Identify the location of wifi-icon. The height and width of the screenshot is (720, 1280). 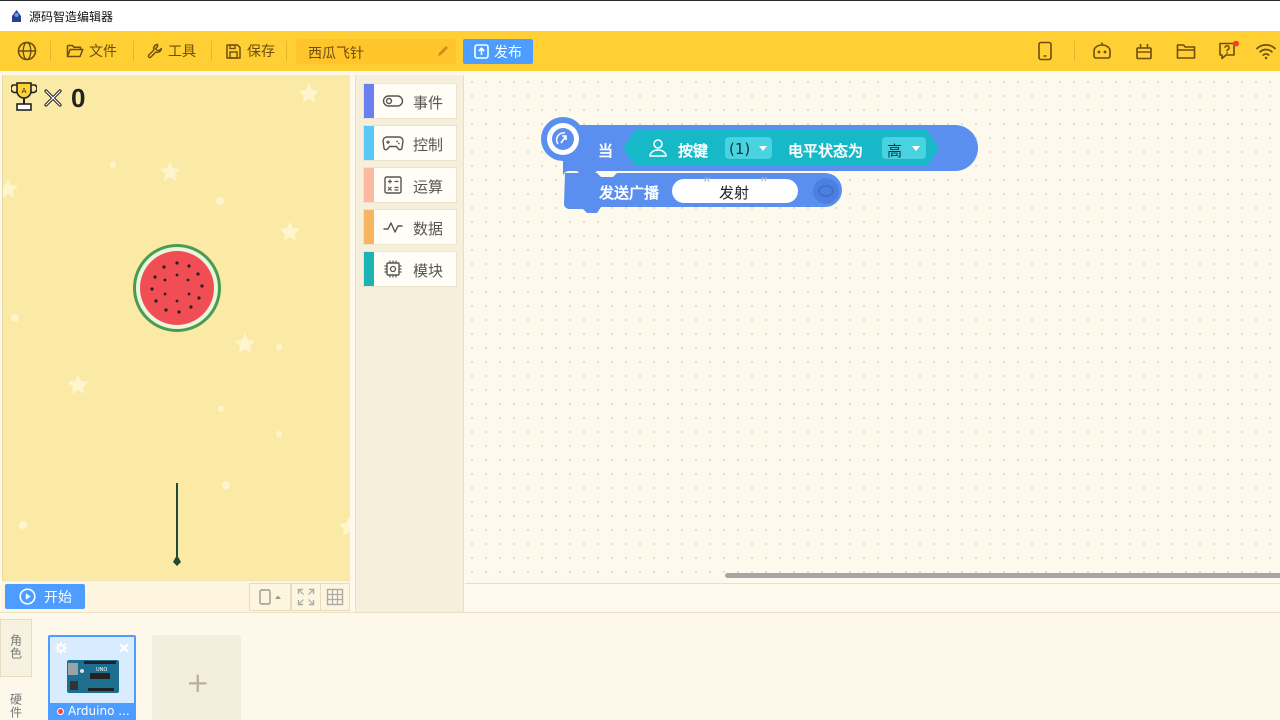
(1266, 52).